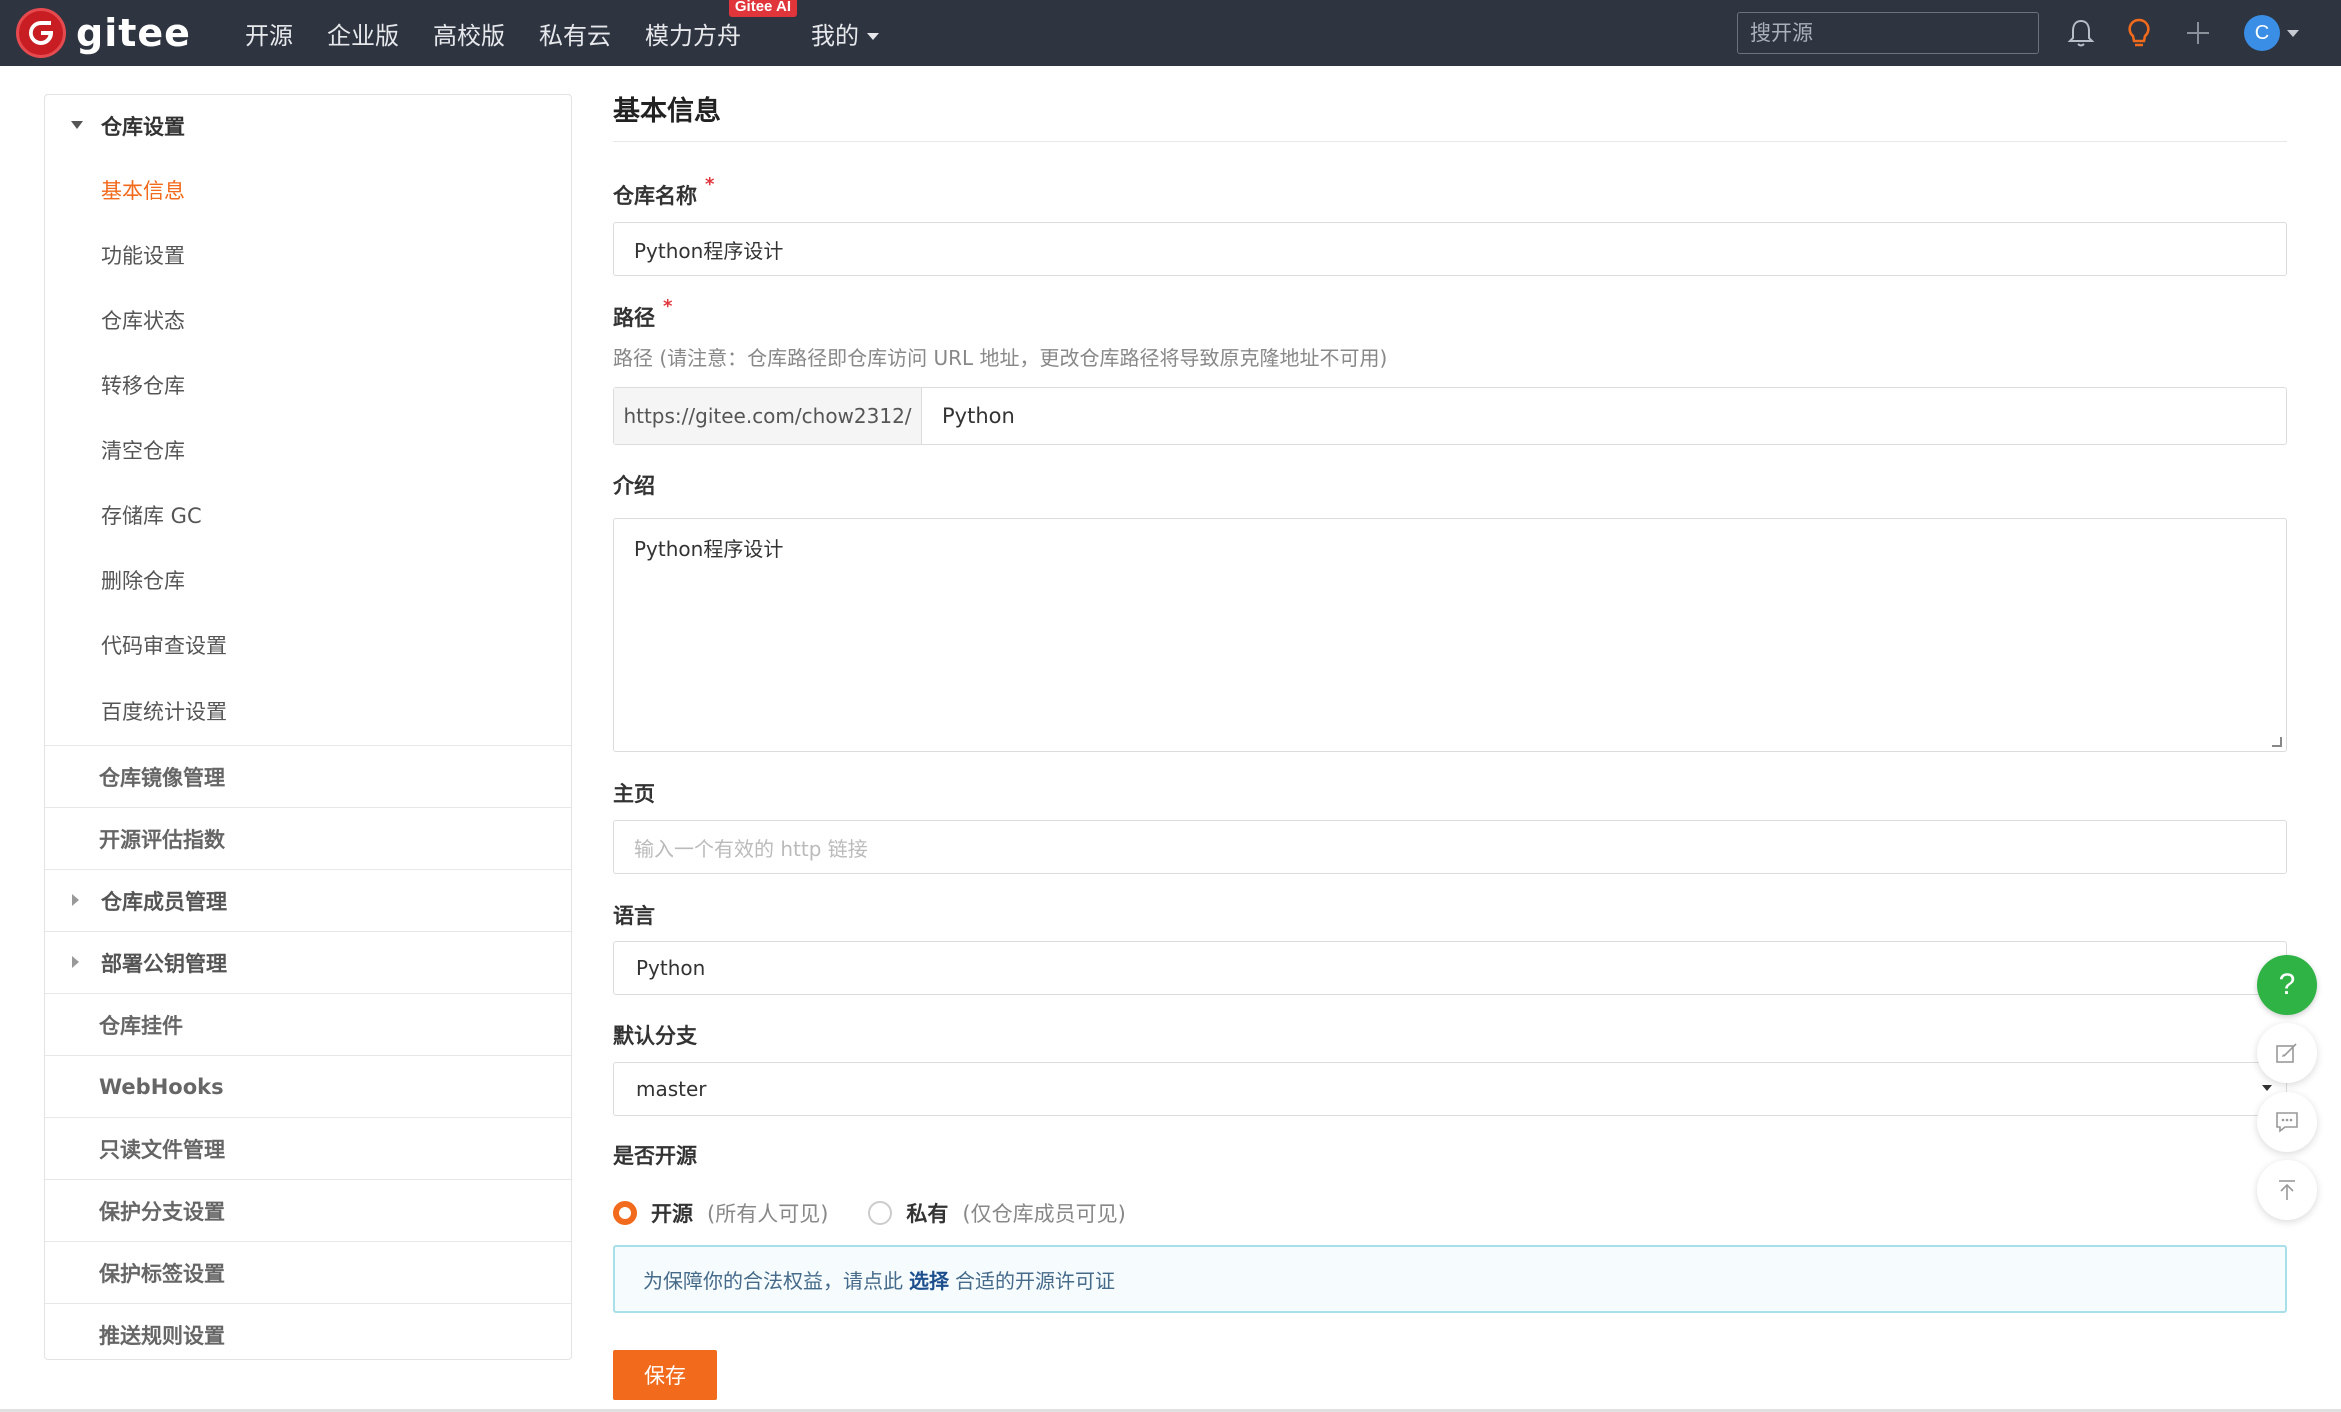  Describe the element at coordinates (1450, 116) in the screenshot. I see `page-title: 基本信息` at that location.